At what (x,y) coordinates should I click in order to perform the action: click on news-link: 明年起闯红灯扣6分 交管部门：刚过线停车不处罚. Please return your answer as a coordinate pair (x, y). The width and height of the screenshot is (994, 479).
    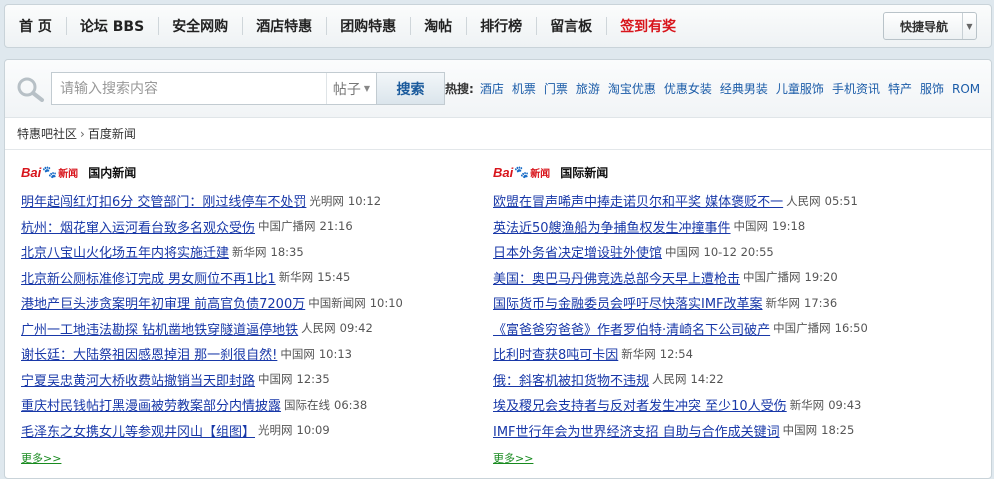
    Looking at the image, I should click on (163, 200).